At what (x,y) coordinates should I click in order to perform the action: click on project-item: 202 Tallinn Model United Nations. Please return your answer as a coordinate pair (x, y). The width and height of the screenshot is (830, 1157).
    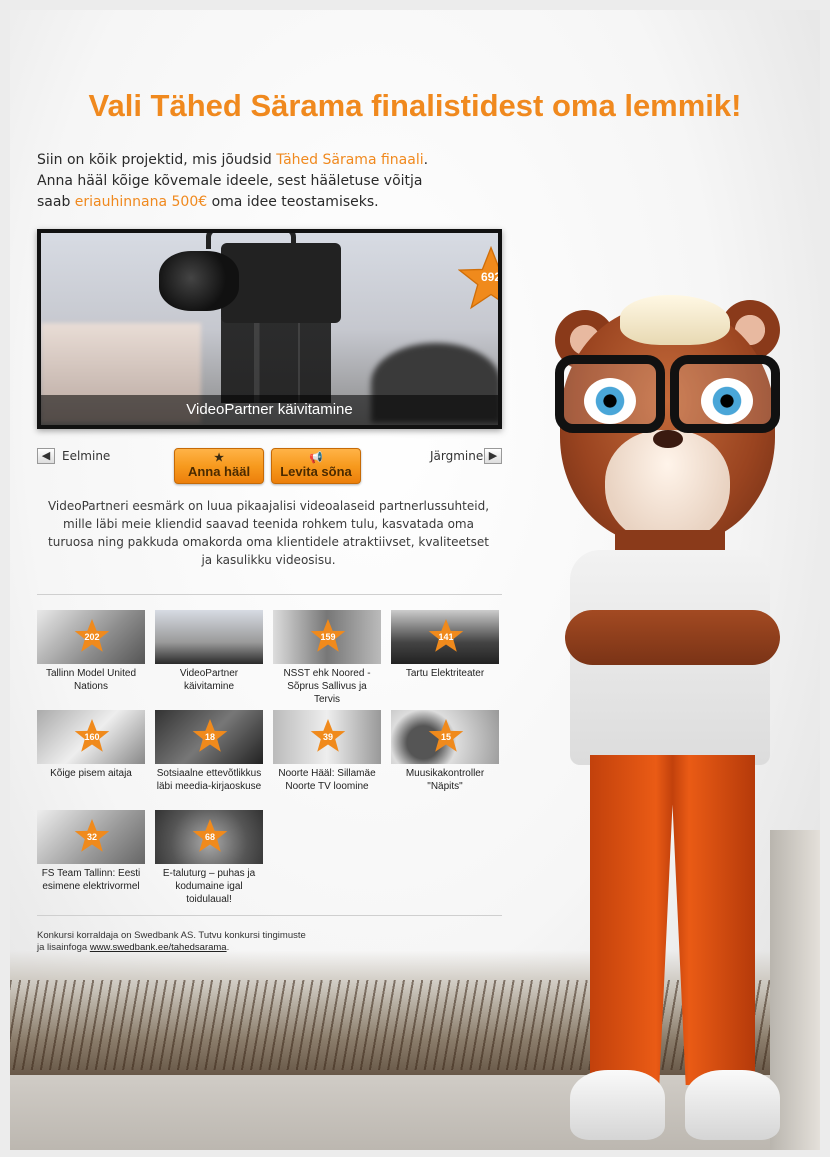
    Looking at the image, I should click on (91, 651).